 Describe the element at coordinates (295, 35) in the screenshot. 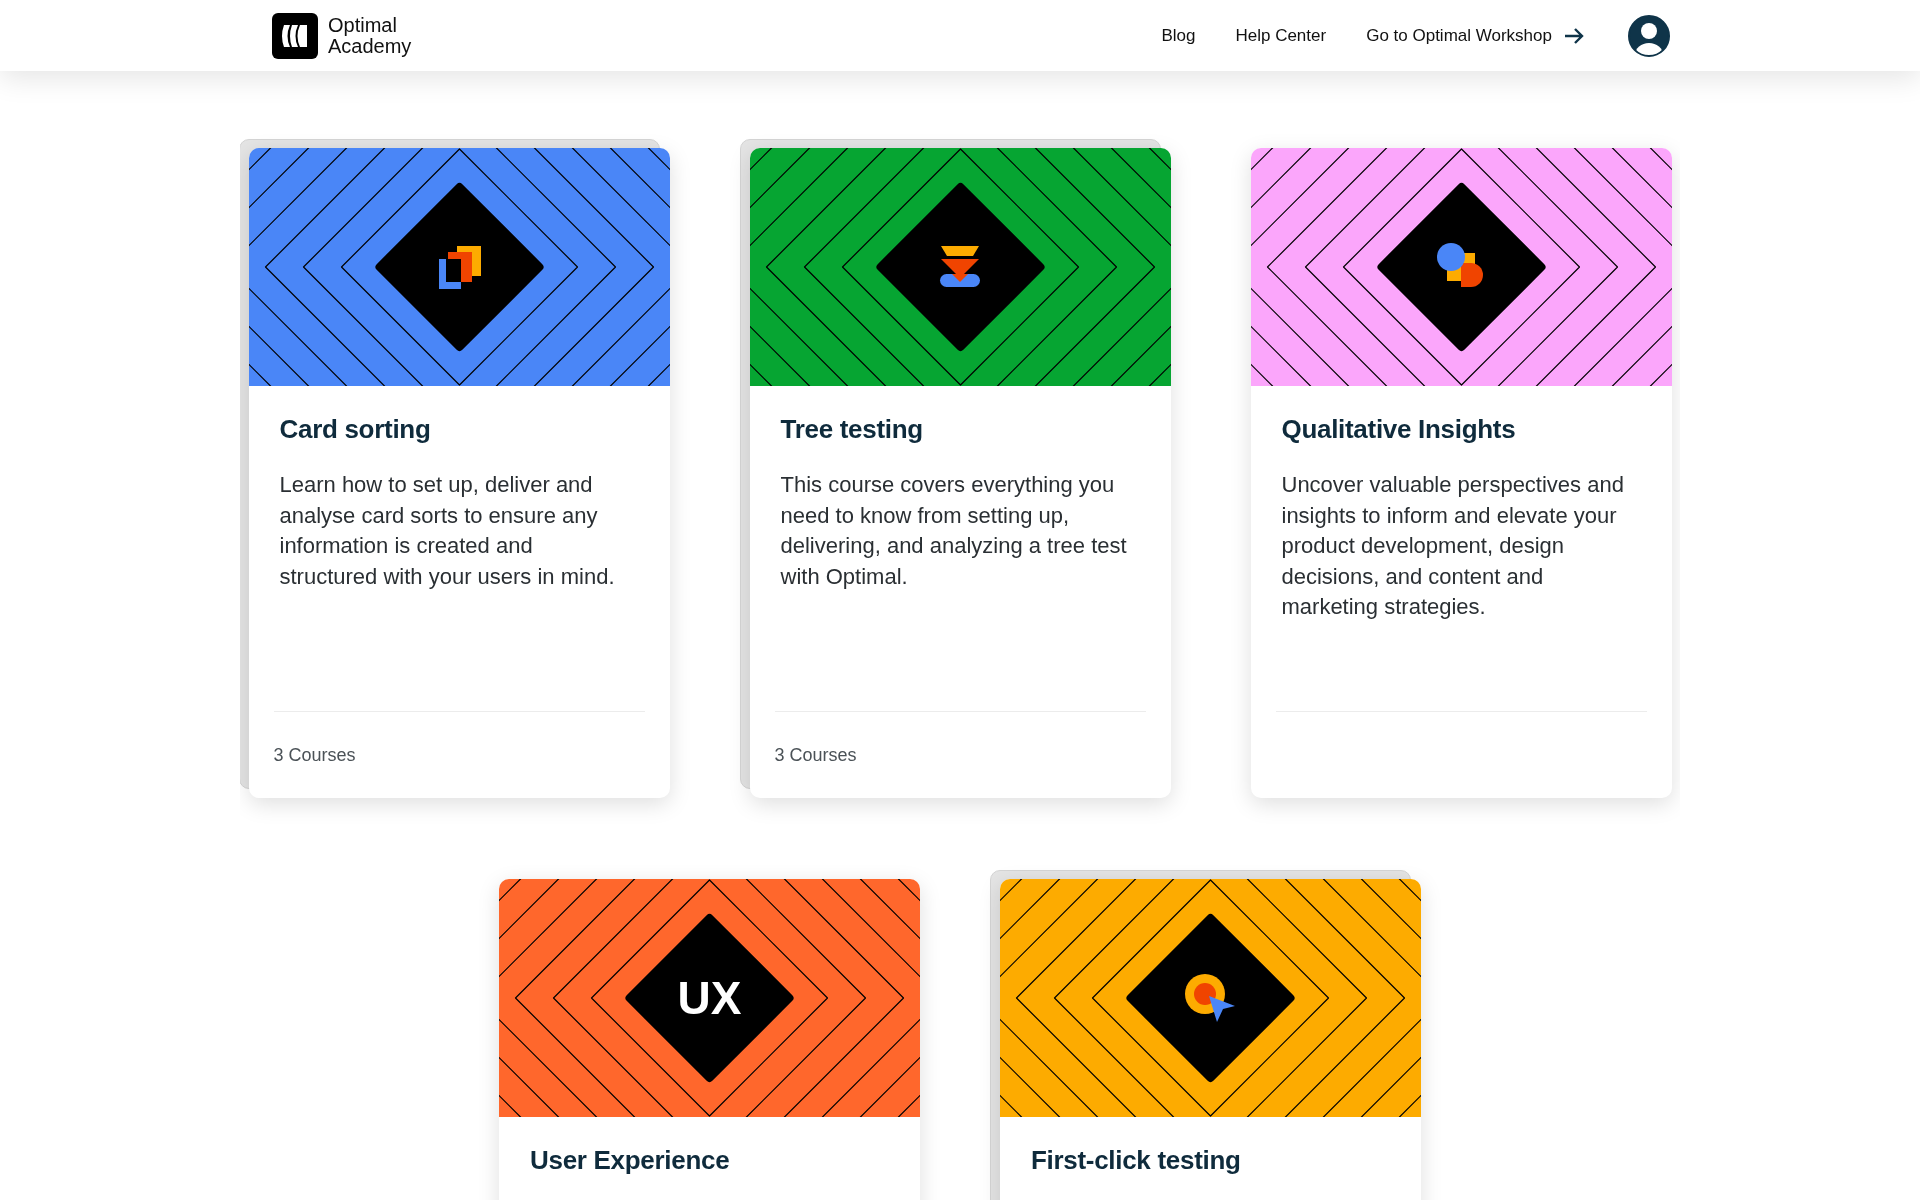

I see `logo-icon` at that location.